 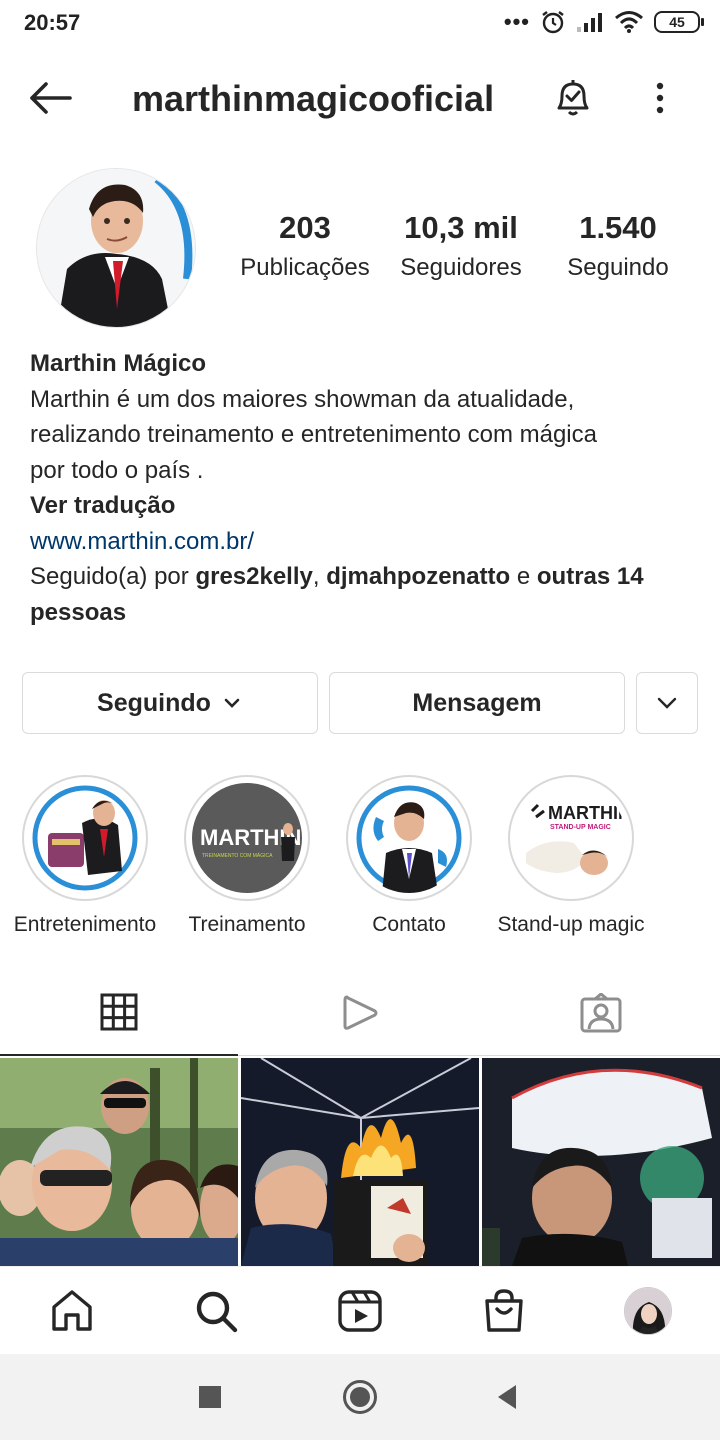 I want to click on highlight-cover: MARTHIN TREINAMENTO COM MÁGICA, so click(x=247, y=838).